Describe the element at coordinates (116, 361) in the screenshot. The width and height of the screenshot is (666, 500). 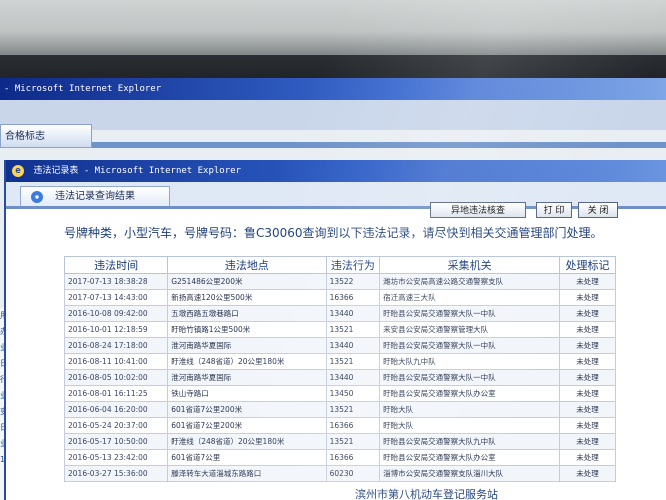
I see `violation-time-cell: 2016-08-11 10:41:00` at that location.